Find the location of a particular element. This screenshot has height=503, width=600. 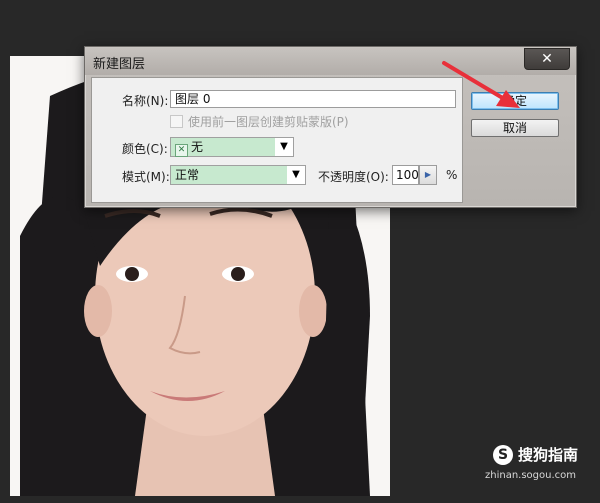

opacity-input: 100 is located at coordinates (405, 175).